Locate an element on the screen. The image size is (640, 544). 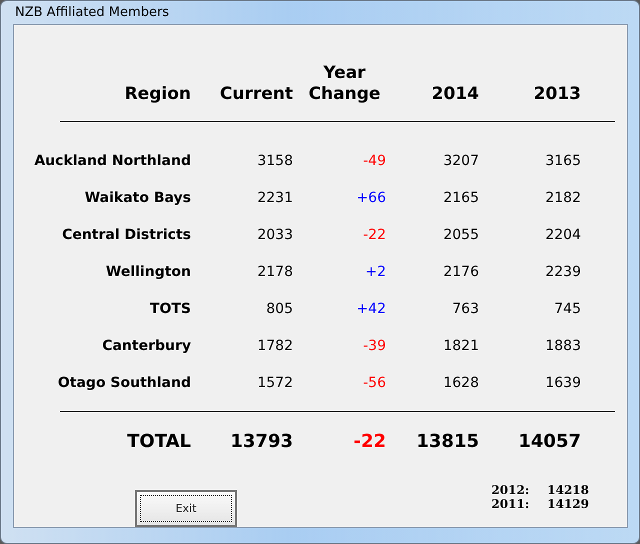
region-cell-text: Central Districts is located at coordinates (126, 234).